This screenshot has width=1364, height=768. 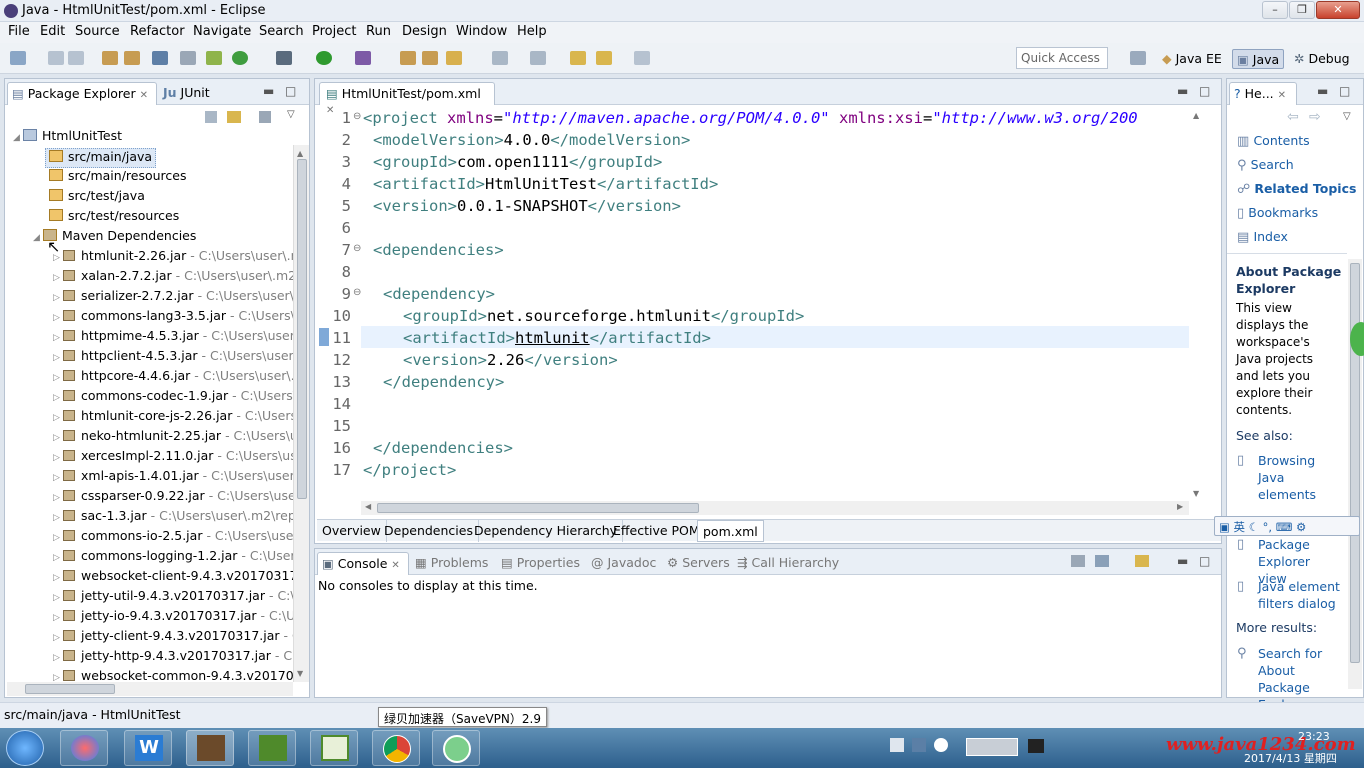 What do you see at coordinates (357, 292) in the screenshot?
I see `fold-icon: ⊖` at bounding box center [357, 292].